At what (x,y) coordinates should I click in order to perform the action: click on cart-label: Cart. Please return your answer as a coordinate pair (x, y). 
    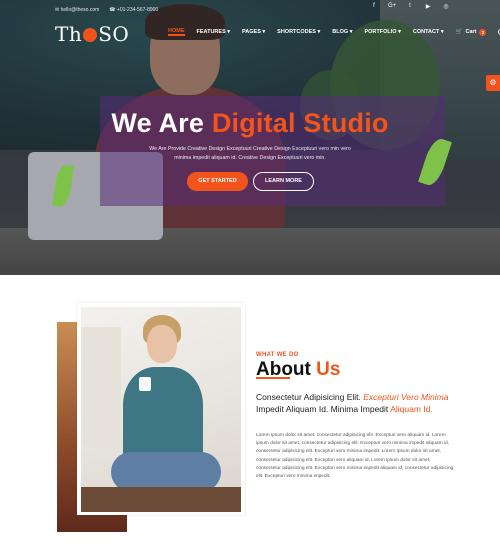
    Looking at the image, I should click on (471, 32).